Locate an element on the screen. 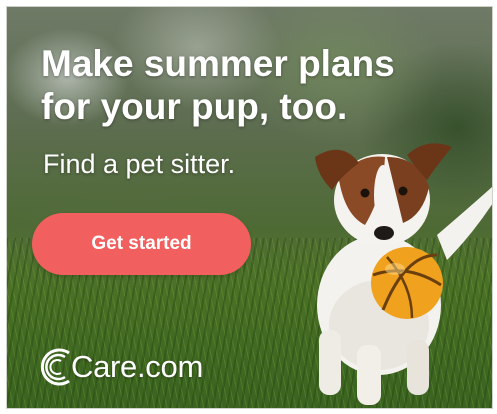 The width and height of the screenshot is (497, 414). subheadline: Find a pet sitter. is located at coordinates (139, 164).